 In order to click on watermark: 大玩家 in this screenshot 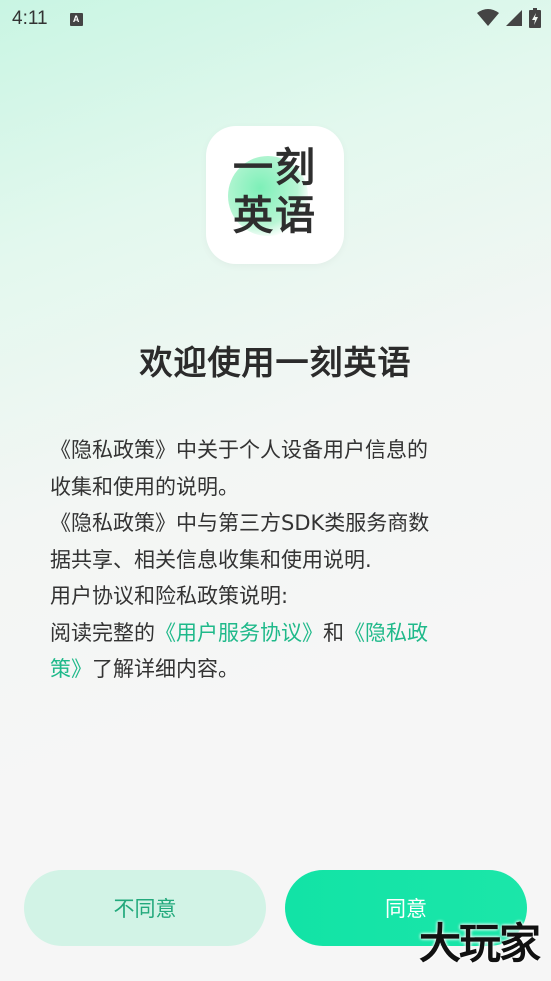, I will do `click(479, 943)`.